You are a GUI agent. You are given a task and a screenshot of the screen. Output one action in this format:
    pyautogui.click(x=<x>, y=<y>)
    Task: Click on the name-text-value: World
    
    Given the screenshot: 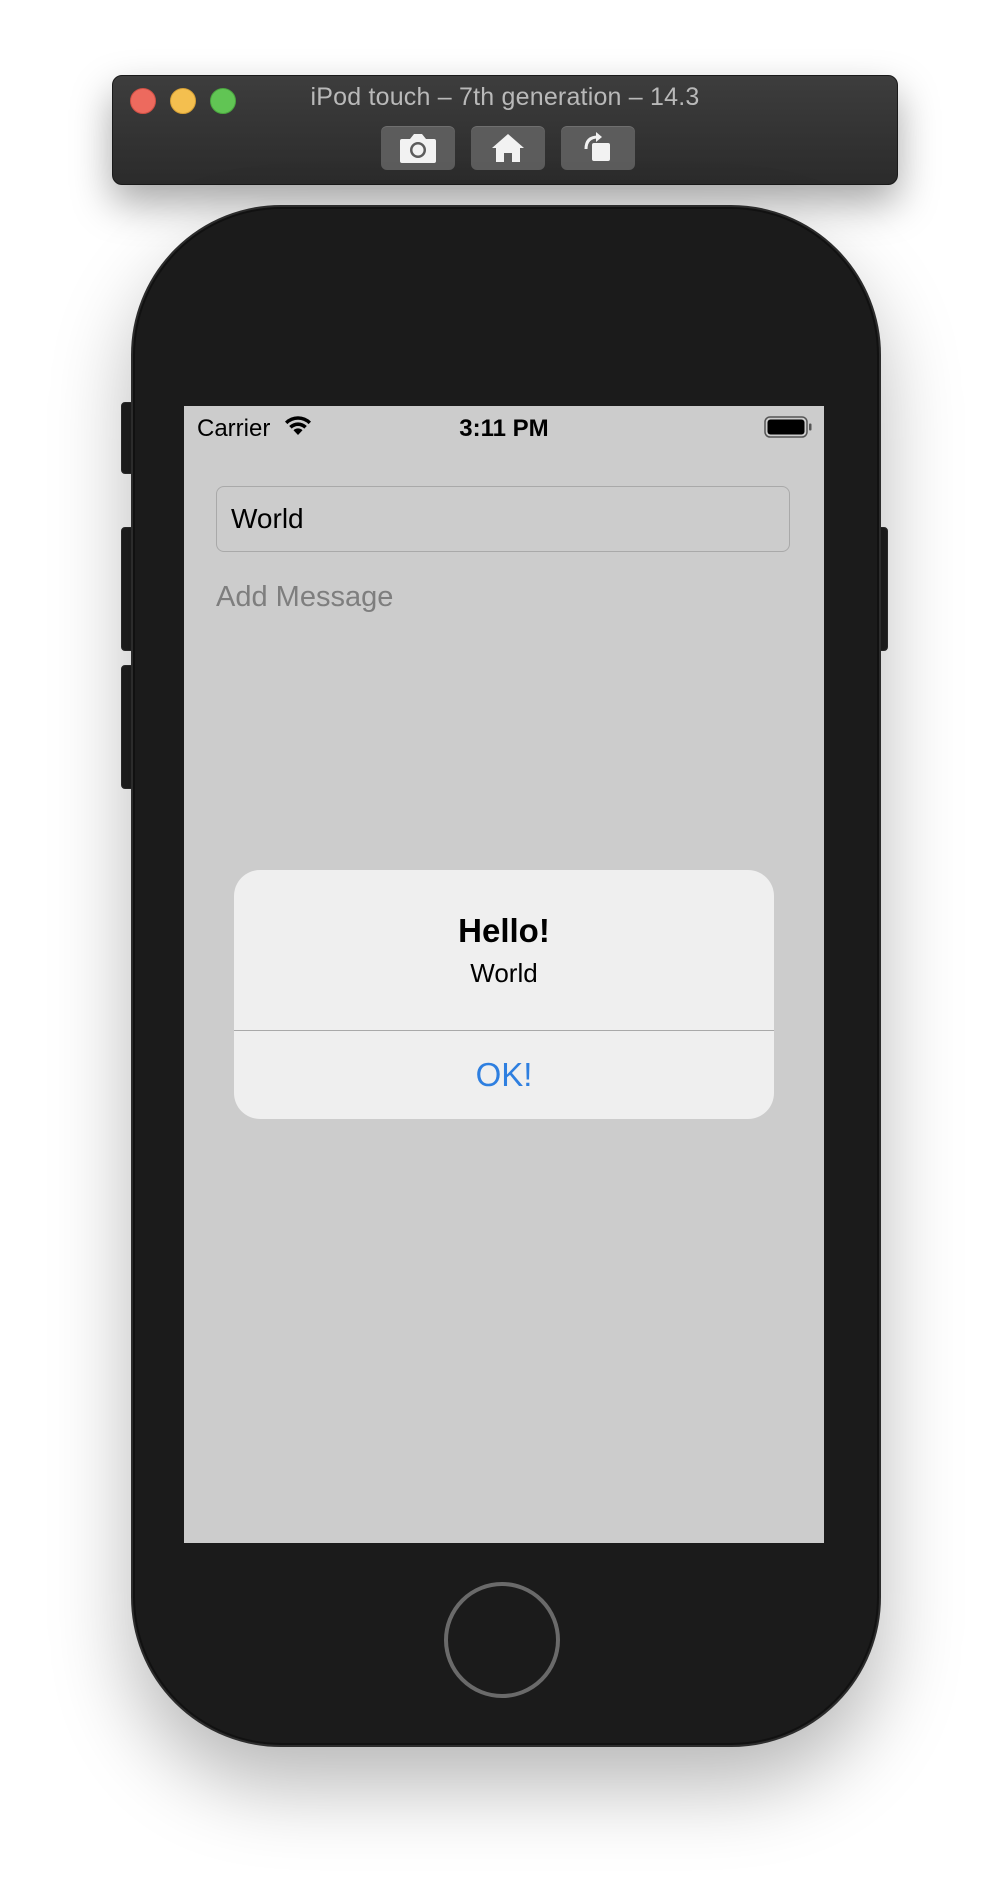 What is the action you would take?
    pyautogui.click(x=267, y=518)
    